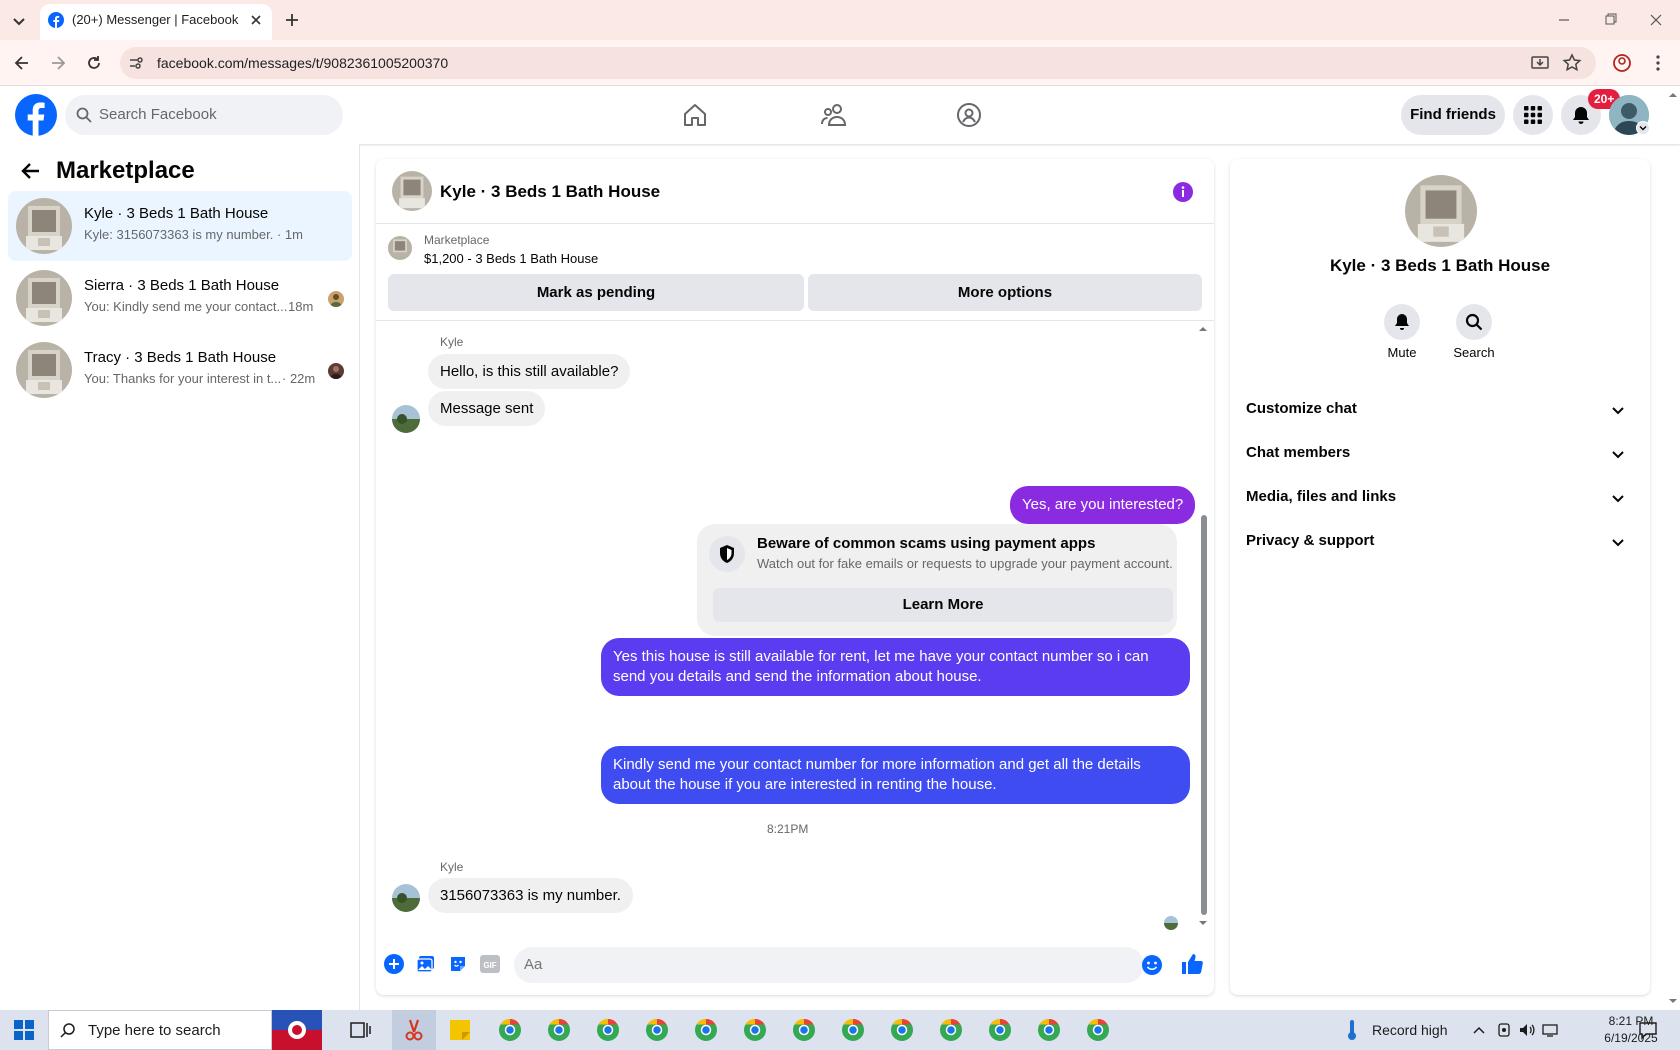 The height and width of the screenshot is (1050, 1680). Describe the element at coordinates (1527, 1030) in the screenshot. I see `volume-icon` at that location.